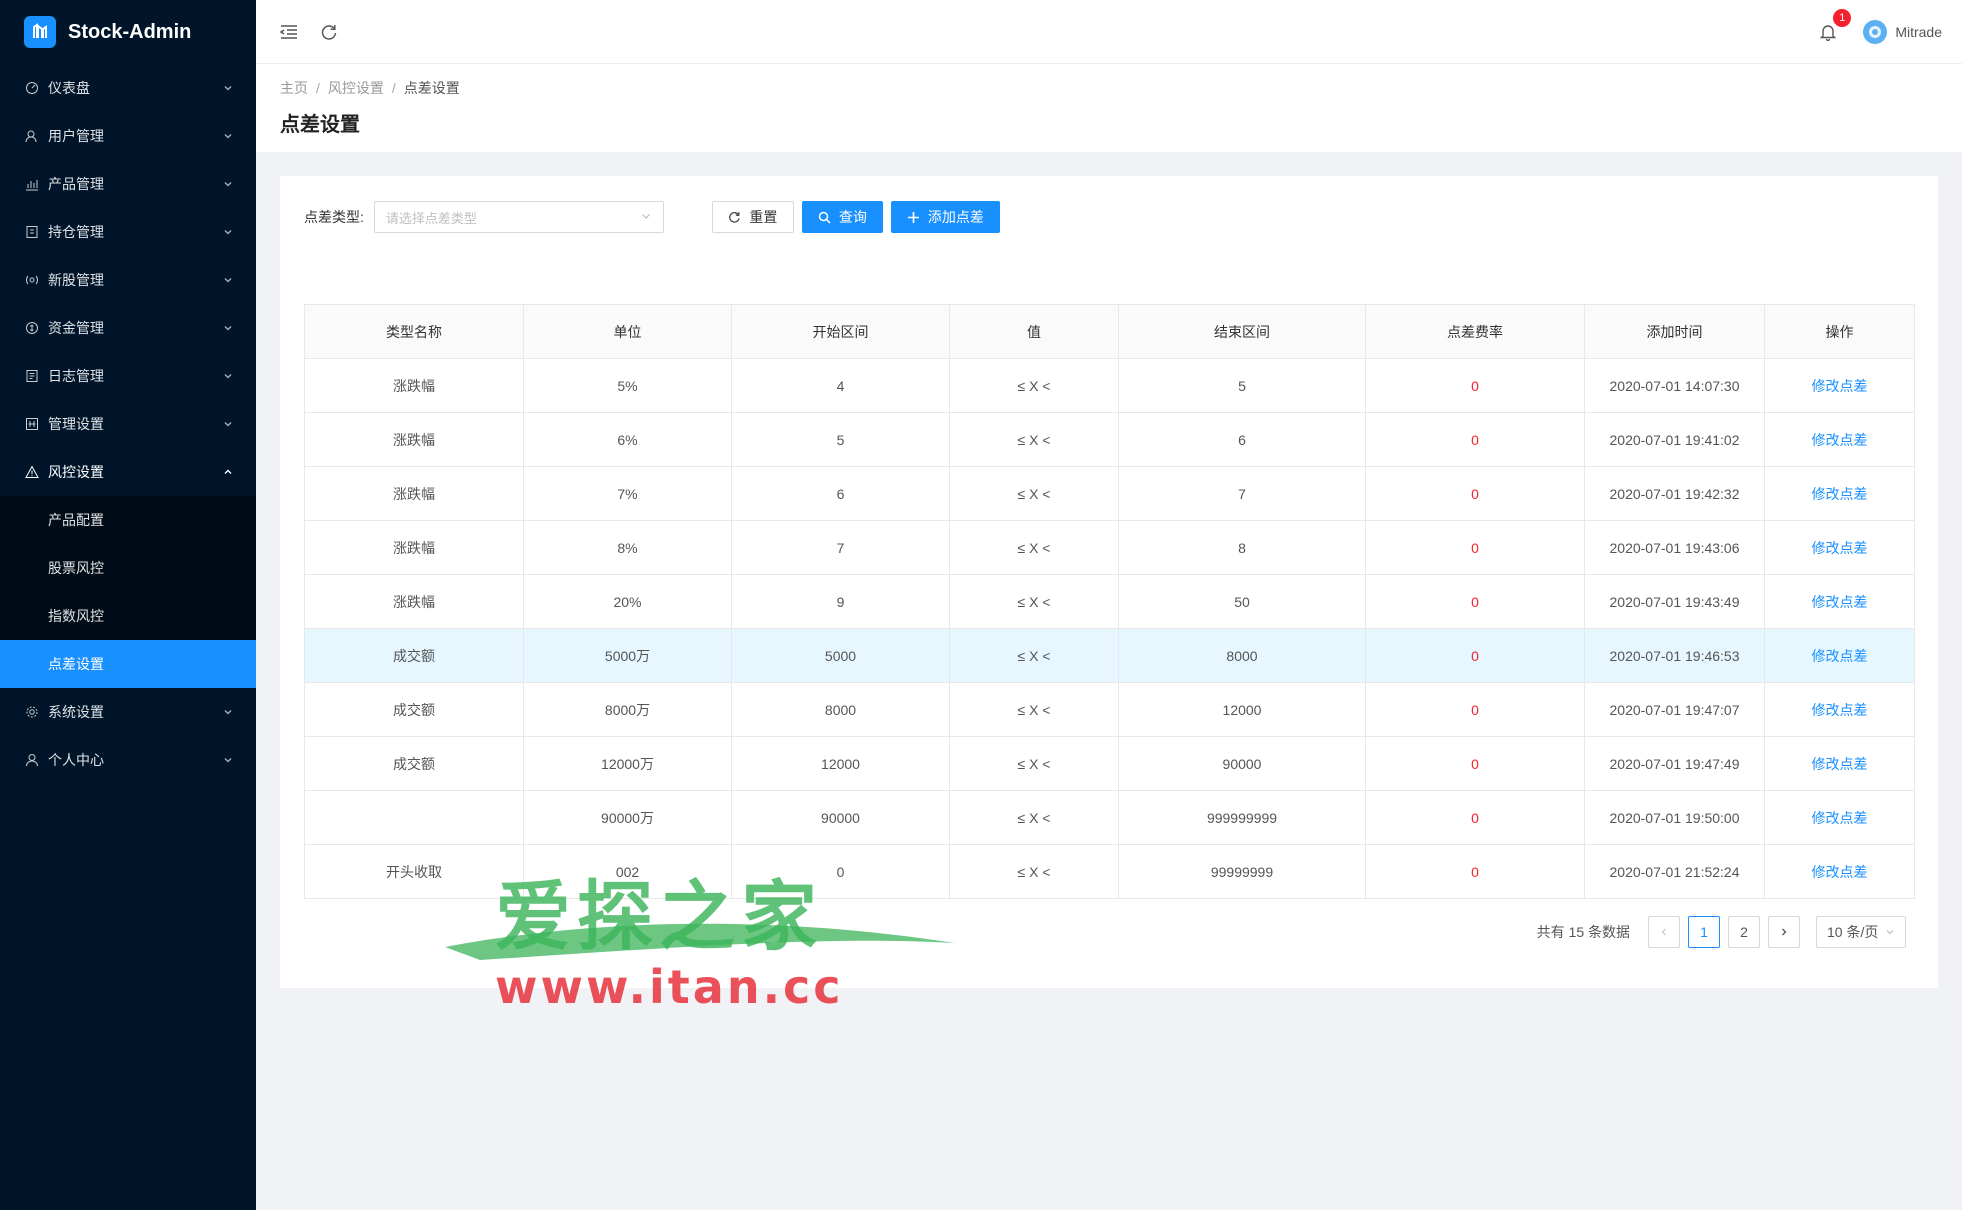 The height and width of the screenshot is (1210, 1962). What do you see at coordinates (1674, 331) in the screenshot?
I see `column-header: 添加时间` at bounding box center [1674, 331].